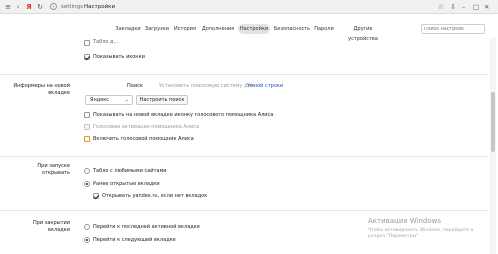  Describe the element at coordinates (126, 100) in the screenshot. I see `chevron-down-icon: ⌄` at that location.